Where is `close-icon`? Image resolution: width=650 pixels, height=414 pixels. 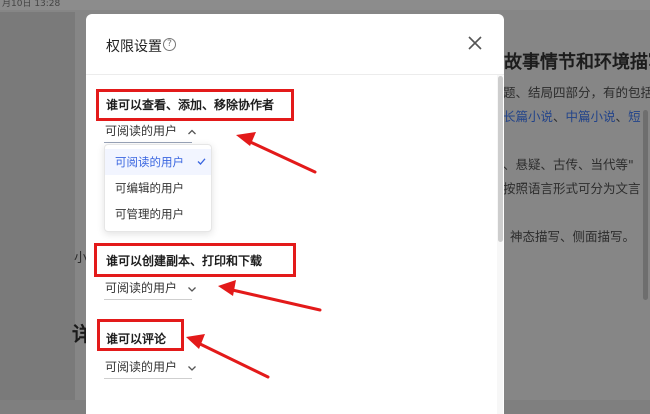
close-icon is located at coordinates (475, 43).